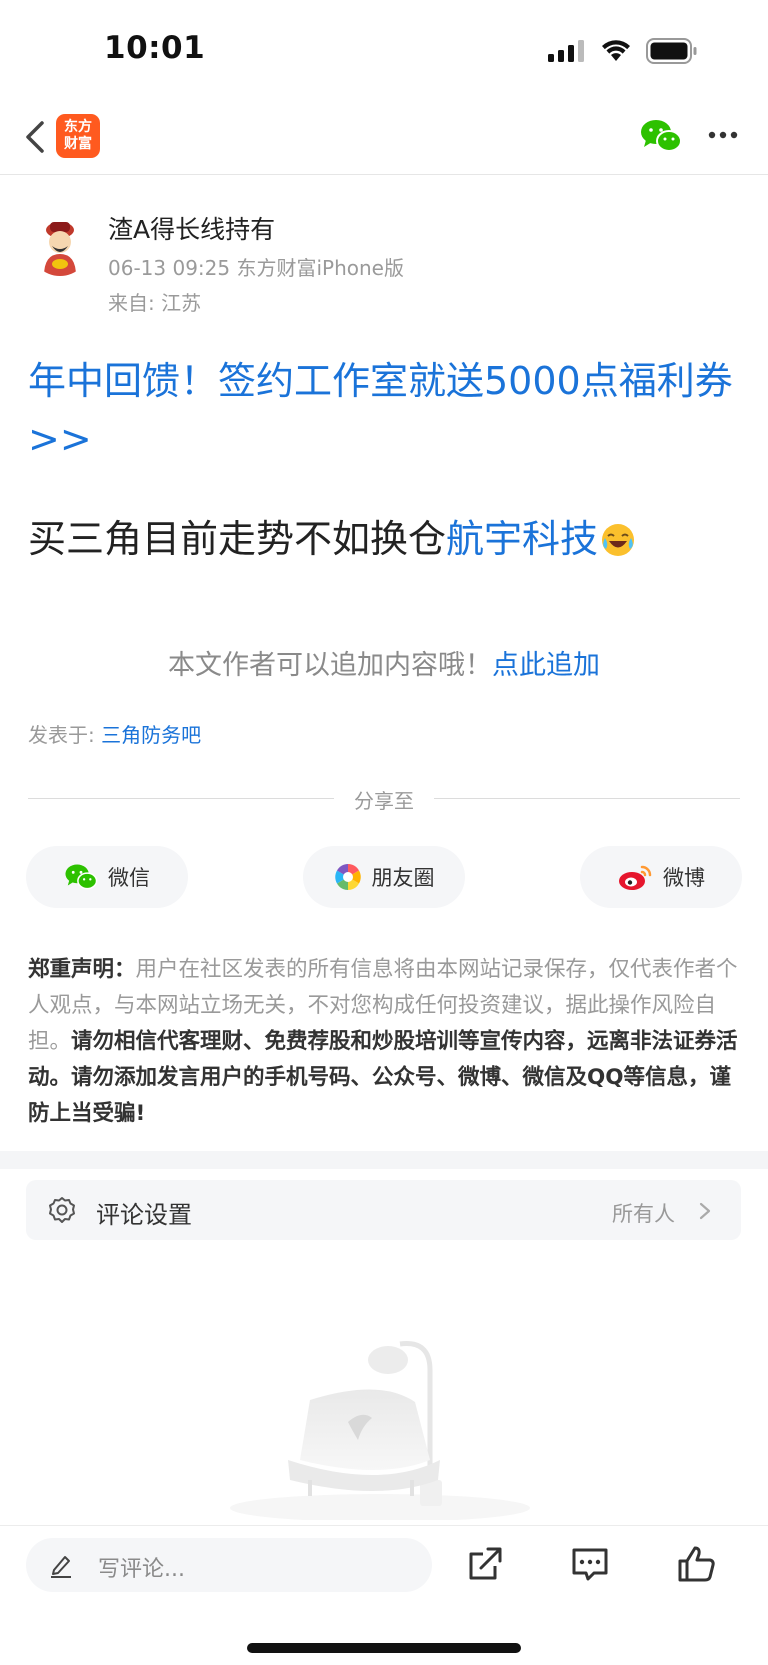 The image size is (768, 1665). What do you see at coordinates (618, 540) in the screenshot?
I see `laughing-crying-emoji-icon` at bounding box center [618, 540].